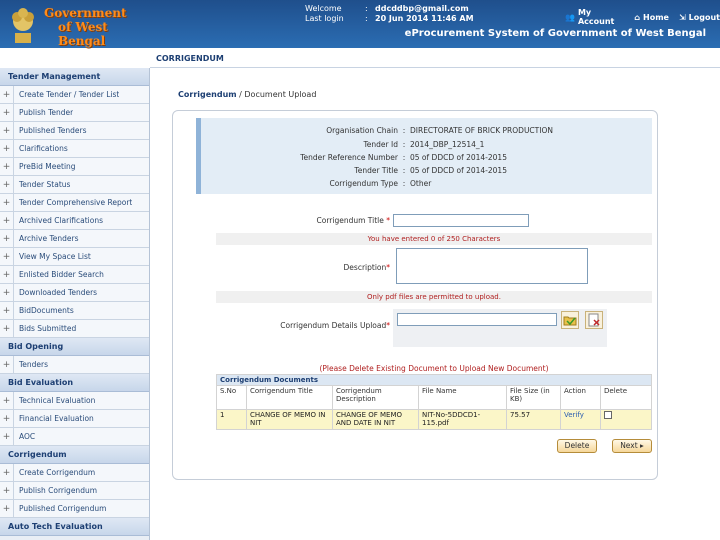  Describe the element at coordinates (375, 397) in the screenshot. I see `header-description: Corrigendum Description` at that location.